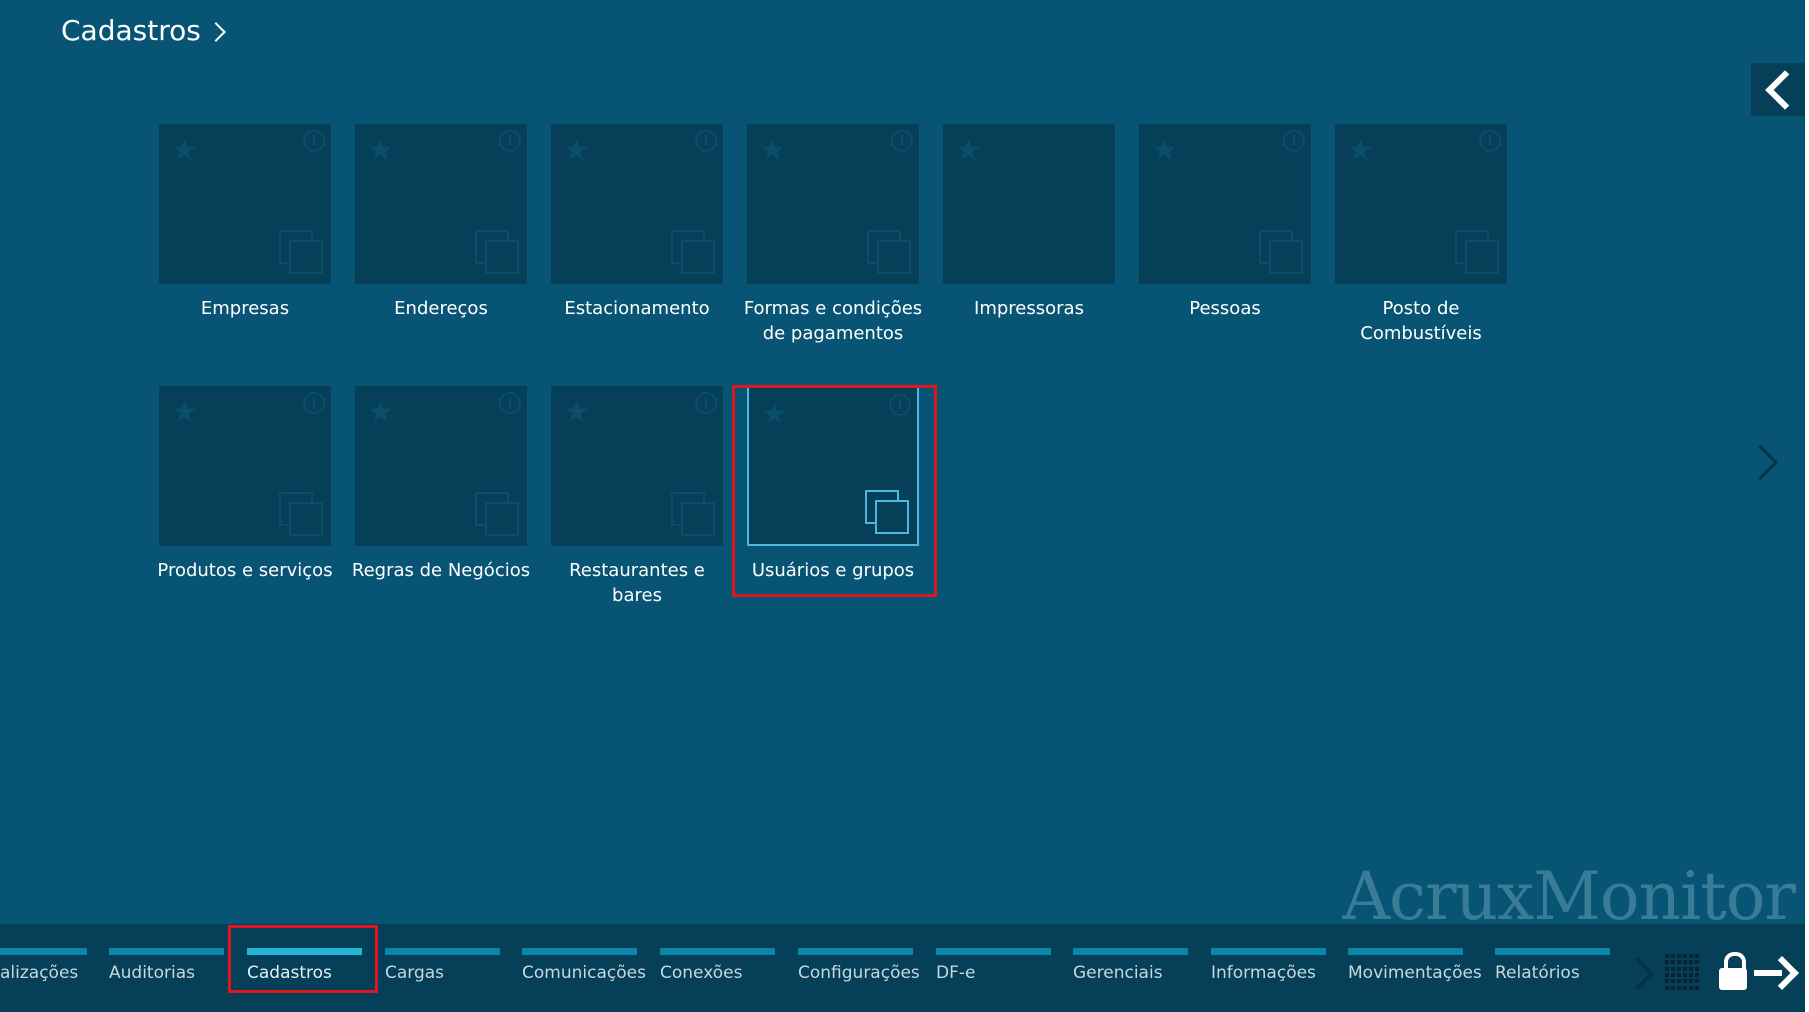 The image size is (1809, 1012). Describe the element at coordinates (1029, 204) in the screenshot. I see `tile-box: ★` at that location.